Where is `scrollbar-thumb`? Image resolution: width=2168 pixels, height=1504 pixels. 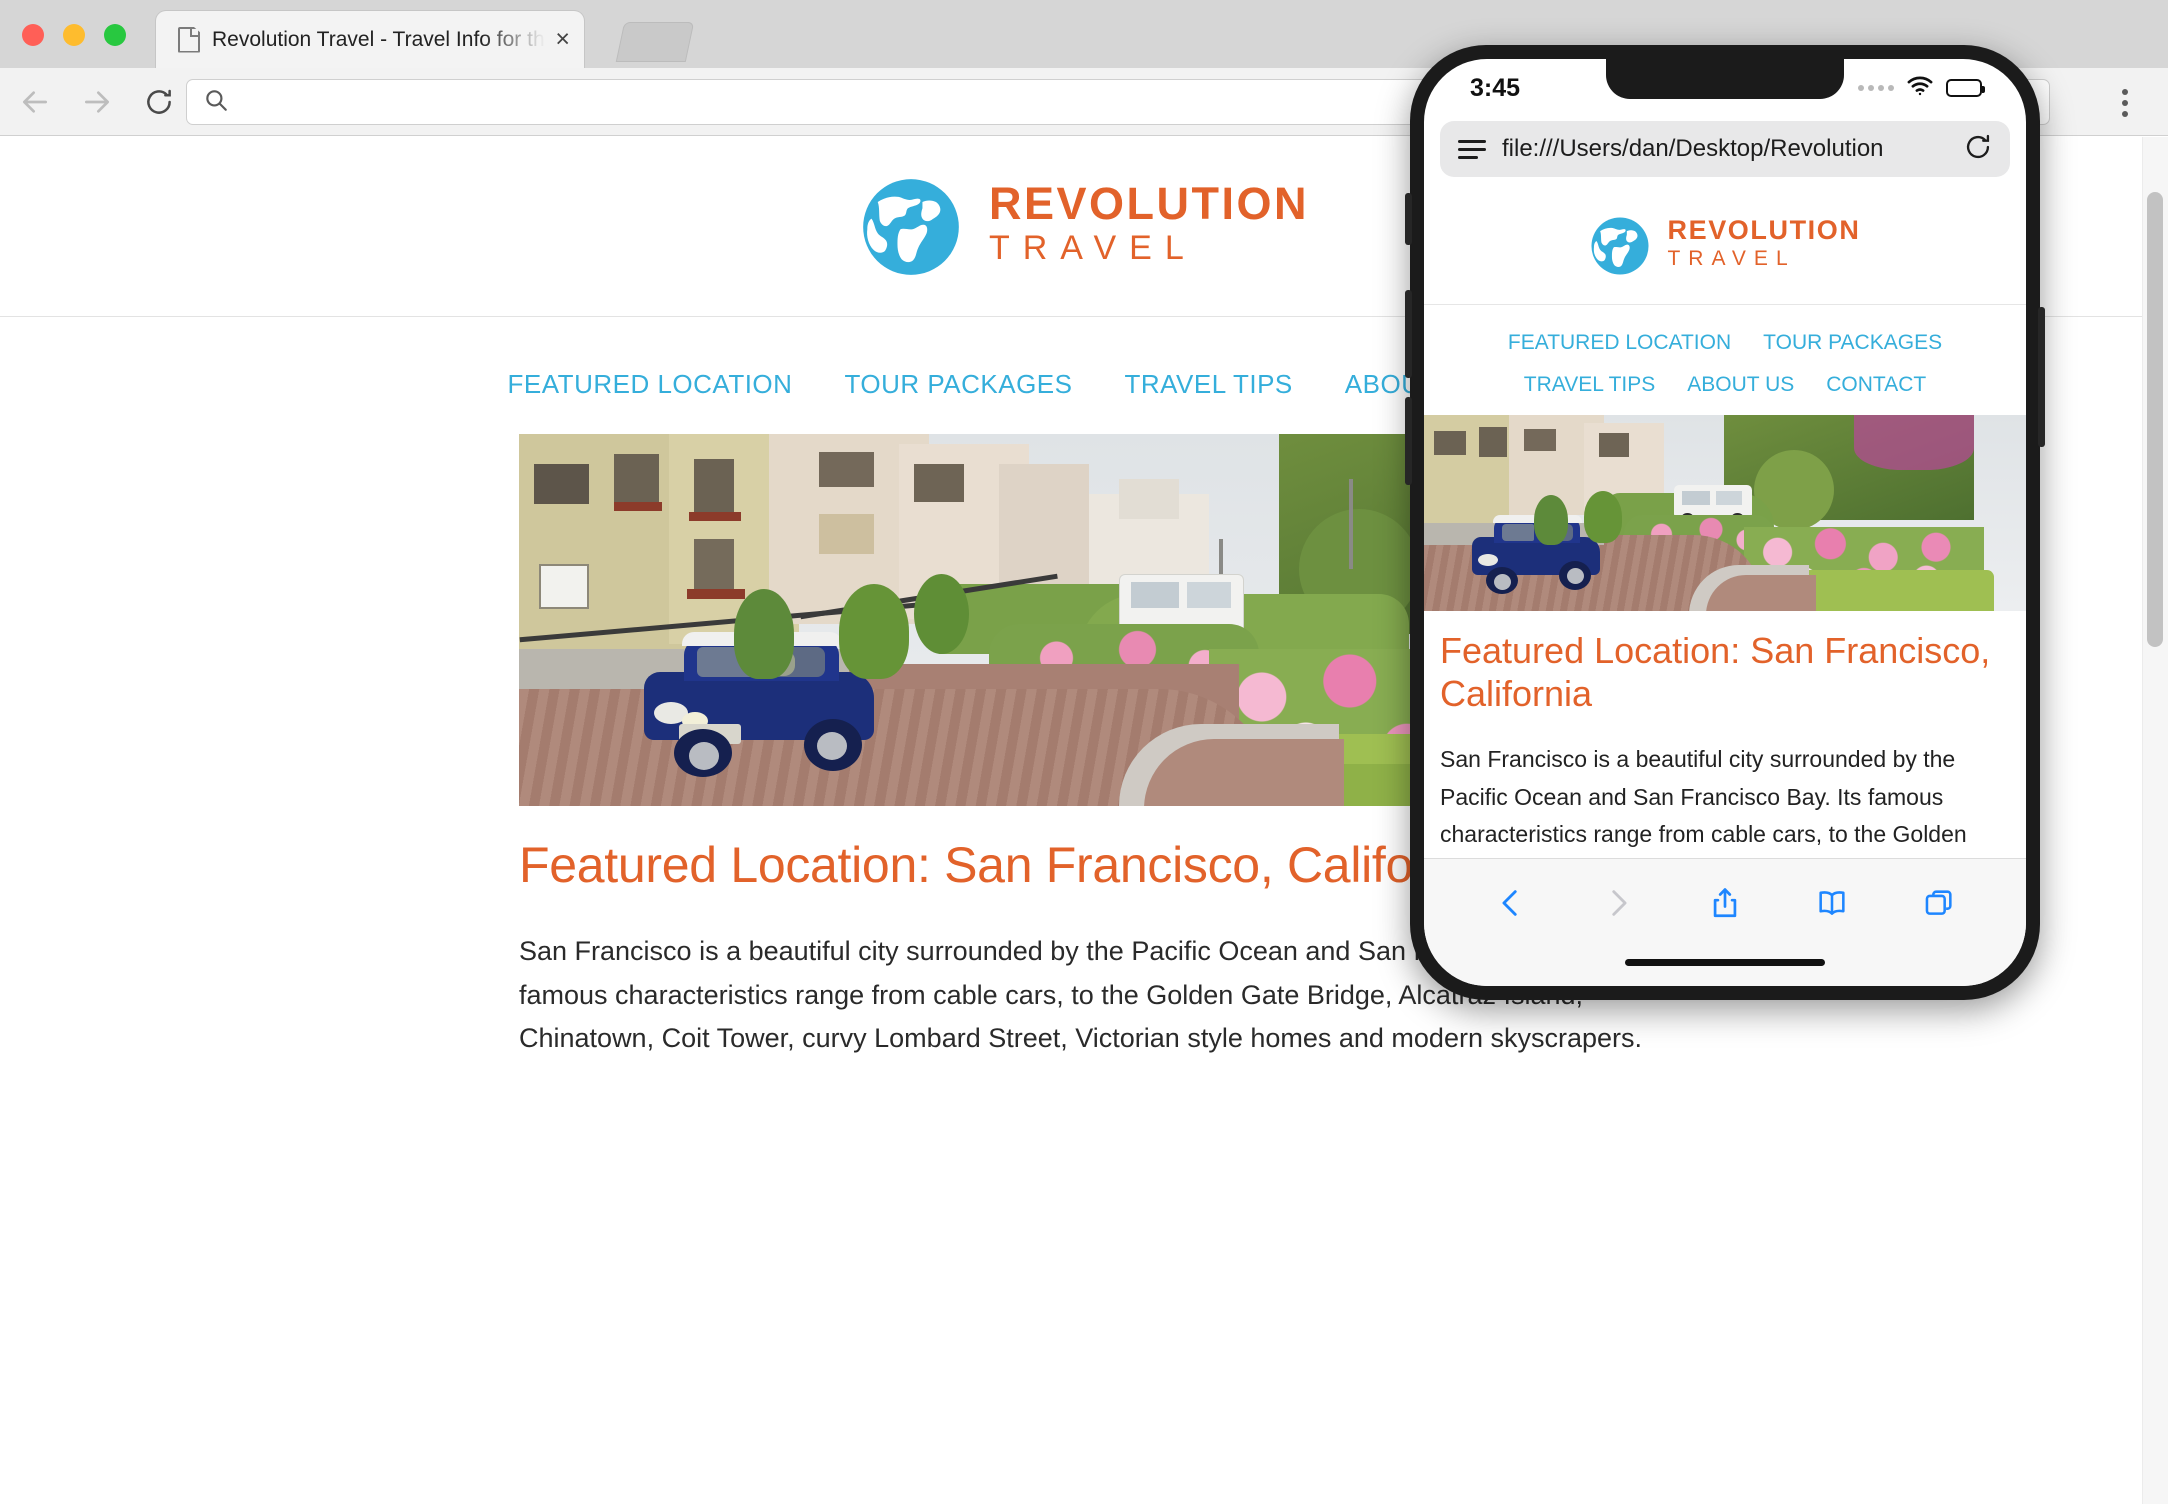 scrollbar-thumb is located at coordinates (2155, 419).